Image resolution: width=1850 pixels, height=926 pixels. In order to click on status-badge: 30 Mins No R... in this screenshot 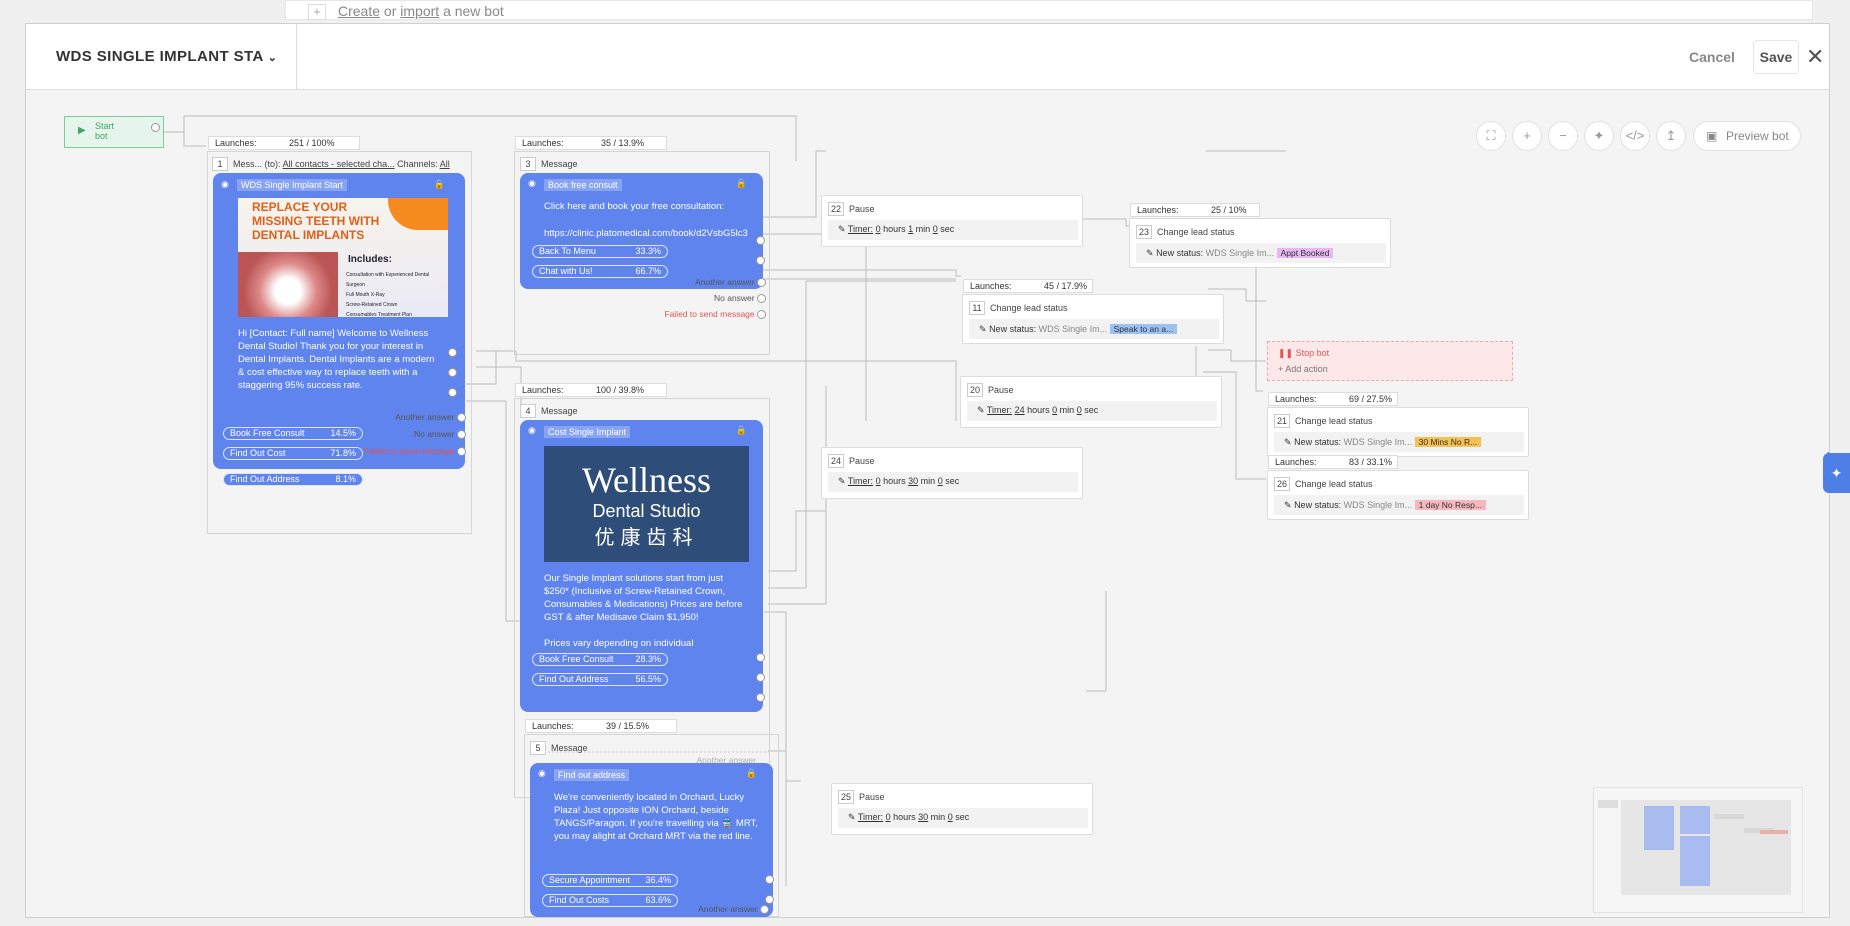, I will do `click(1448, 442)`.